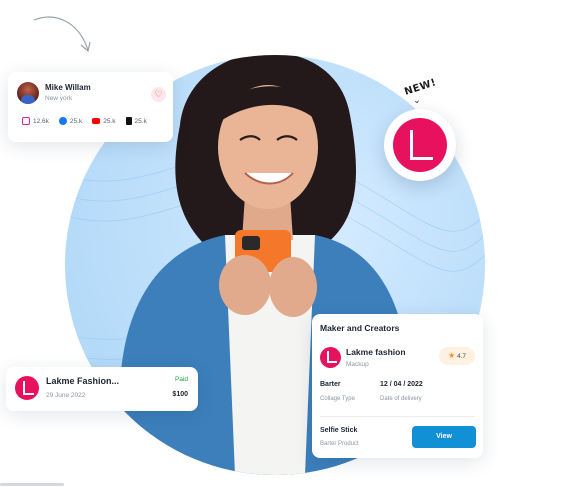 The width and height of the screenshot is (564, 487). Describe the element at coordinates (180, 394) in the screenshot. I see `order-price: $100` at that location.